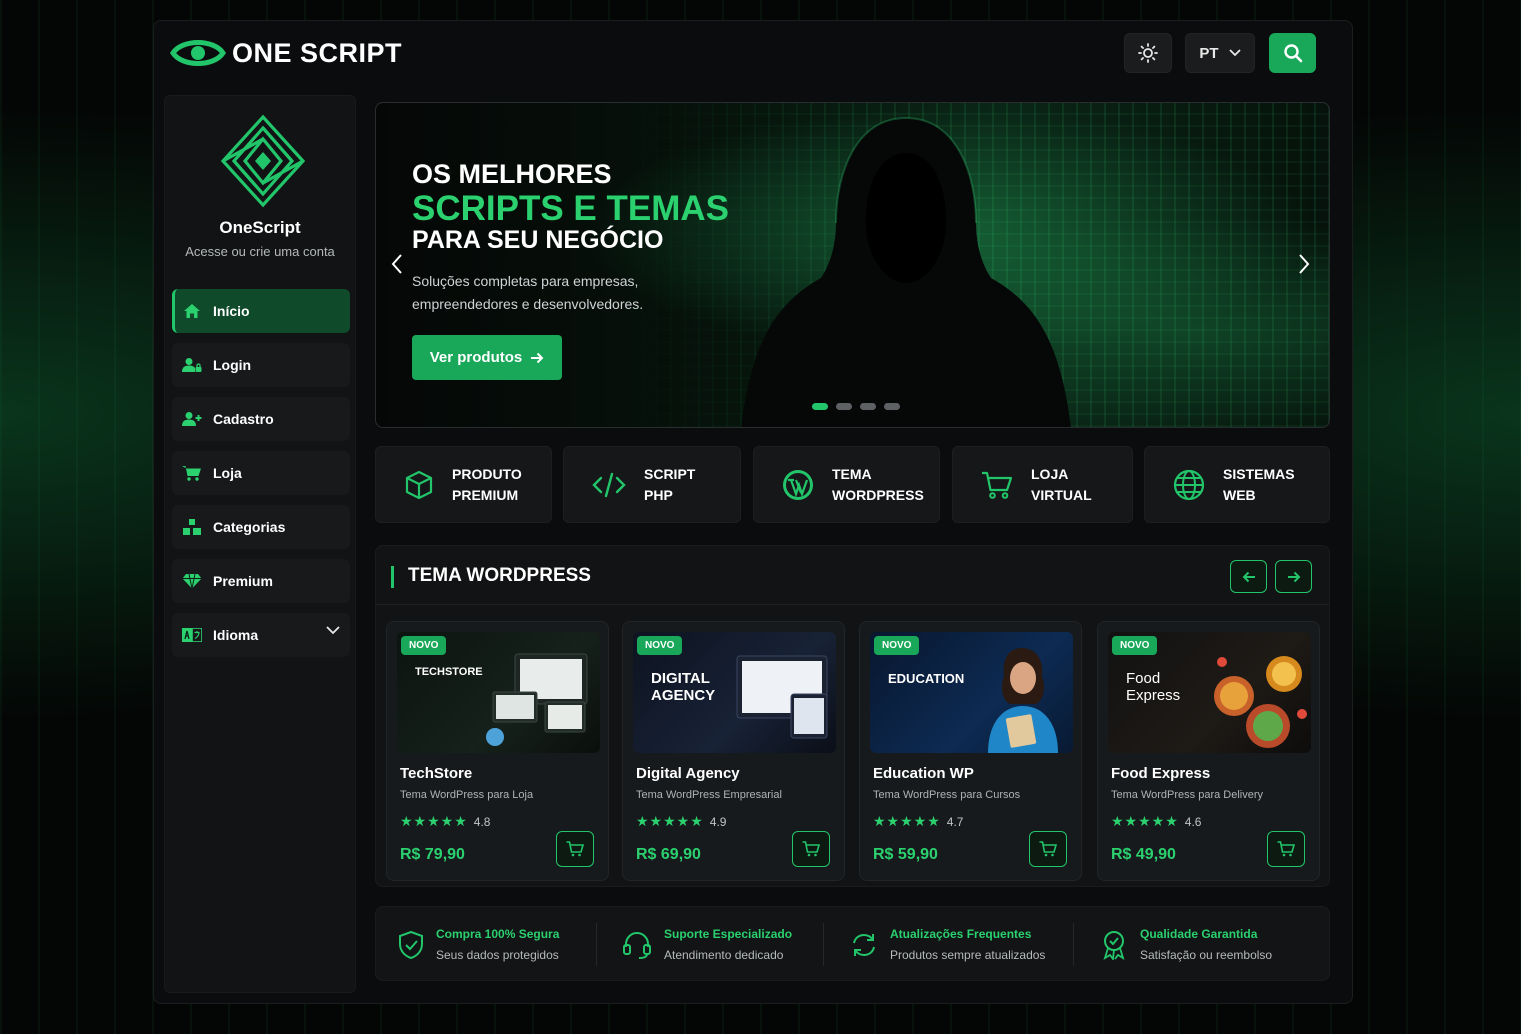 The width and height of the screenshot is (1521, 1034). Describe the element at coordinates (260, 251) in the screenshot. I see `account-prompt: Acesse ou crie uma conta` at that location.